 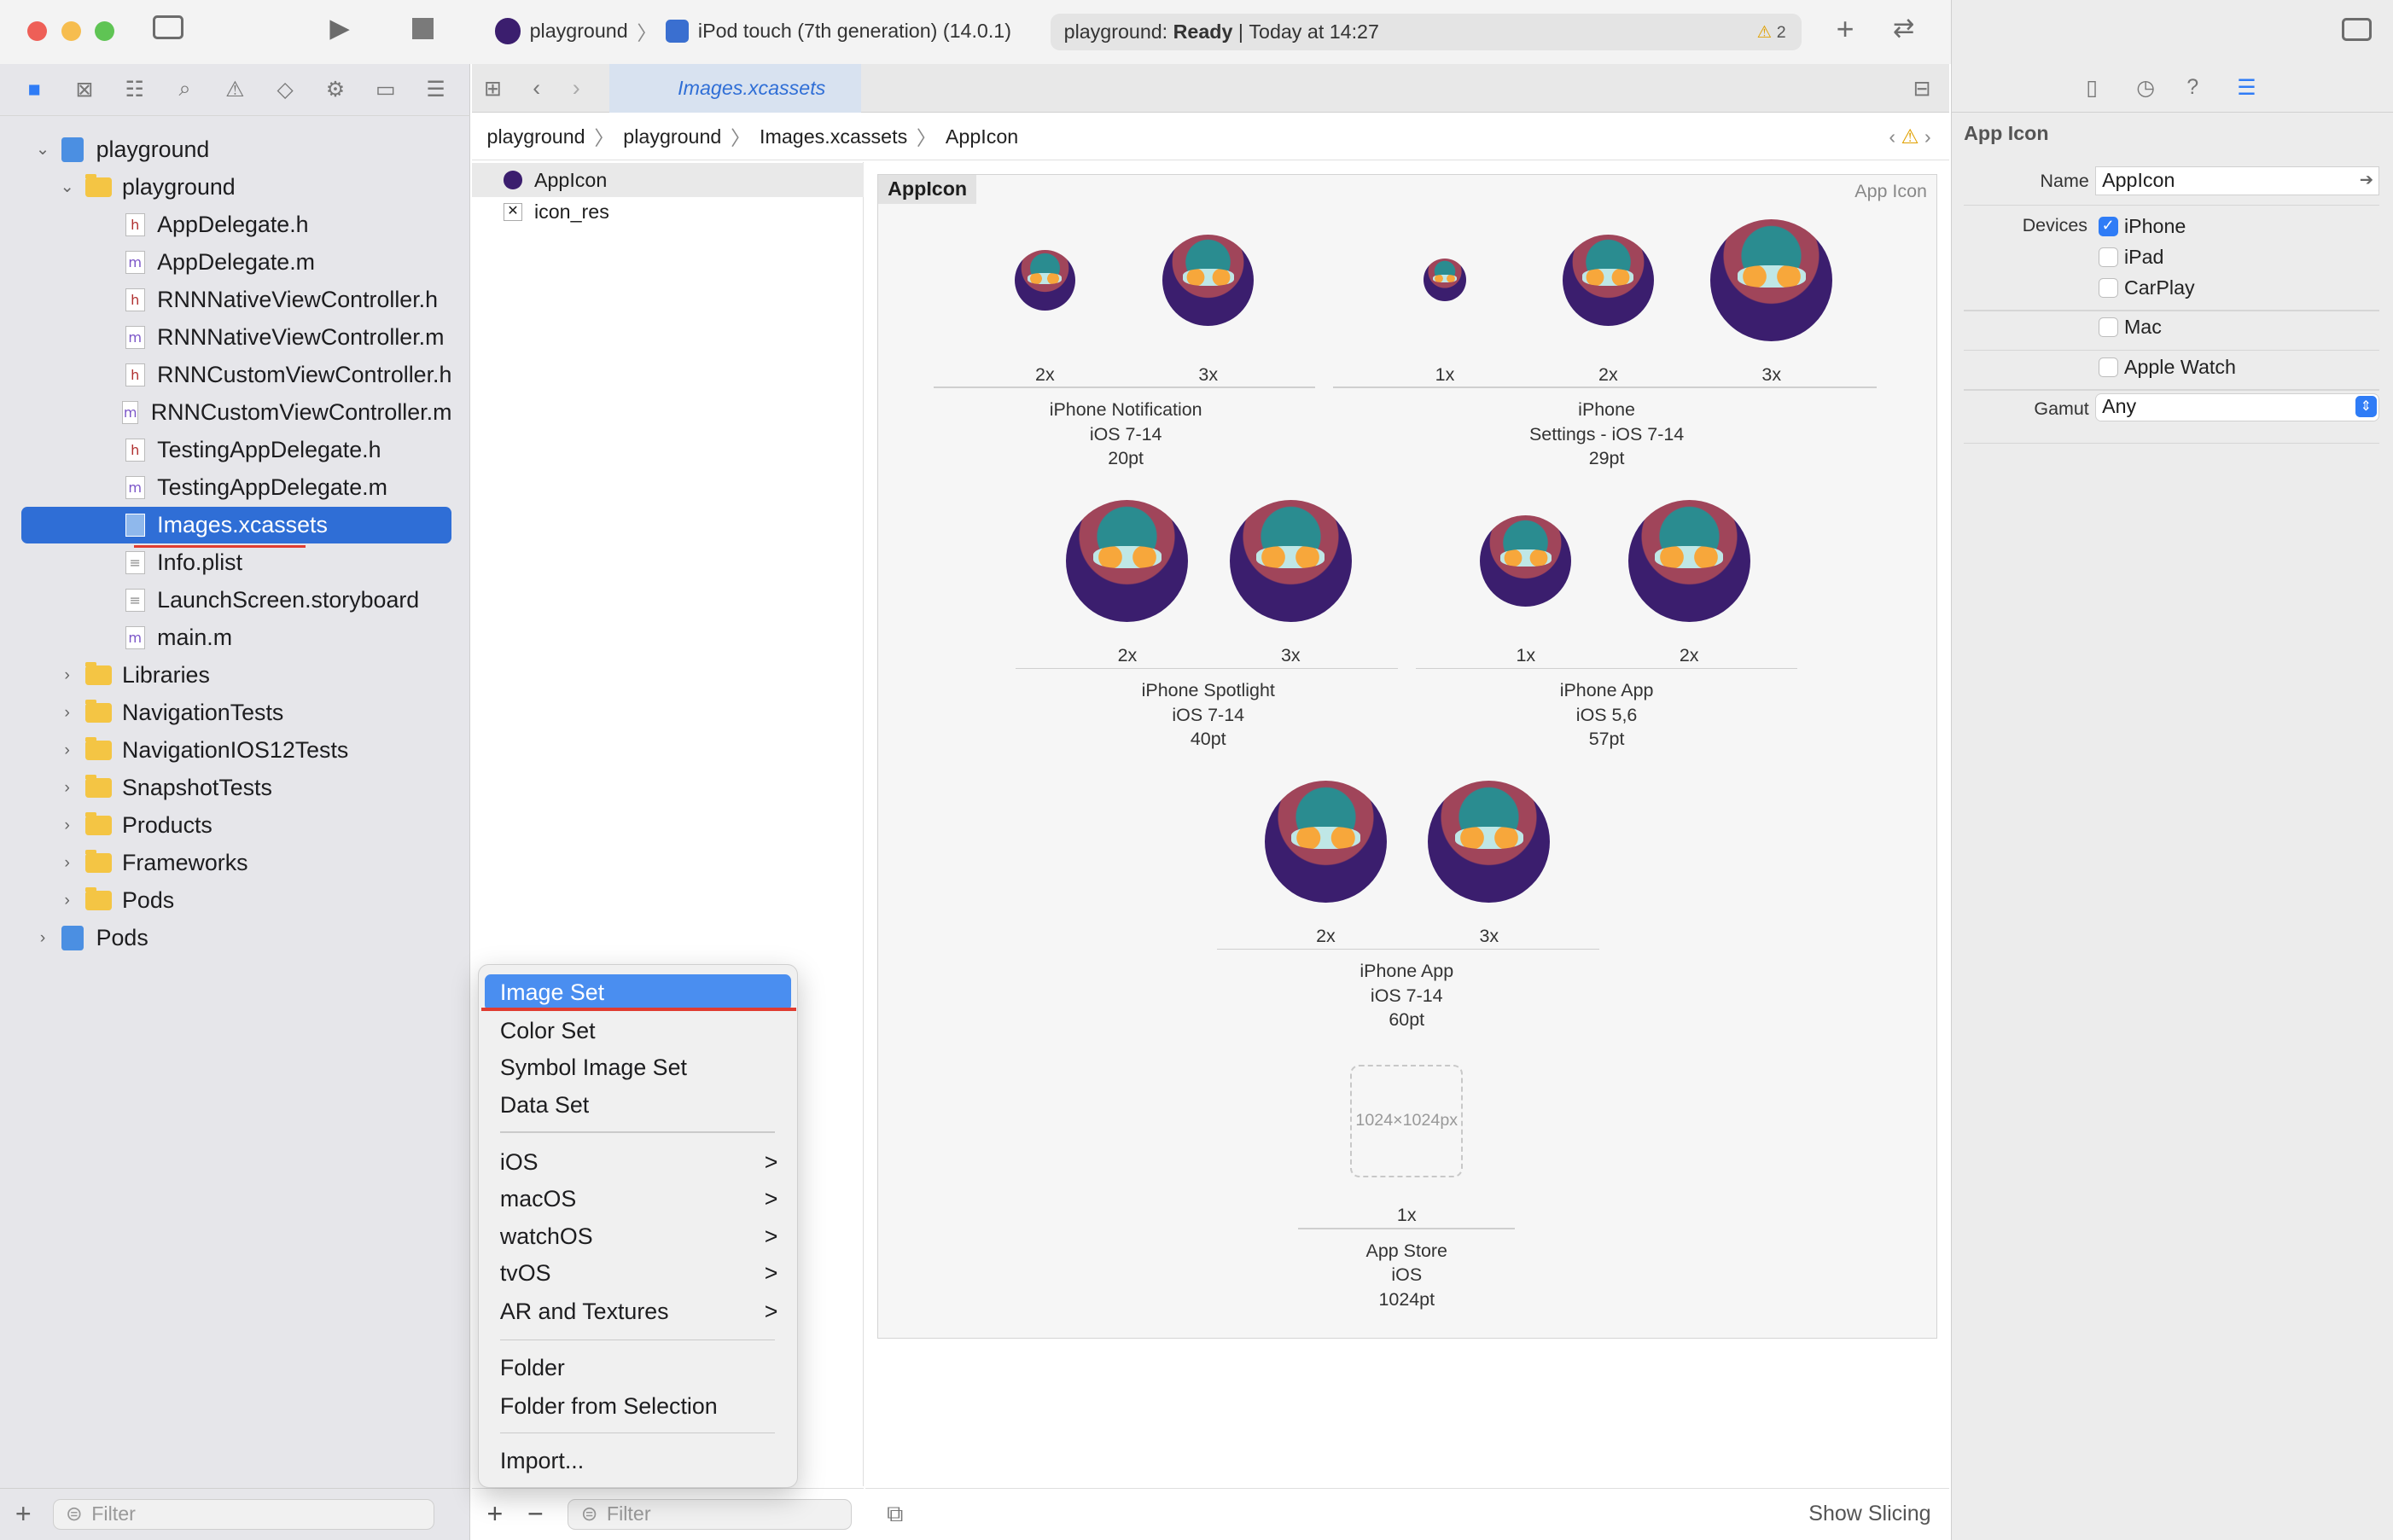 What do you see at coordinates (236, 637) in the screenshot?
I see `sidebar-item: m main.m` at bounding box center [236, 637].